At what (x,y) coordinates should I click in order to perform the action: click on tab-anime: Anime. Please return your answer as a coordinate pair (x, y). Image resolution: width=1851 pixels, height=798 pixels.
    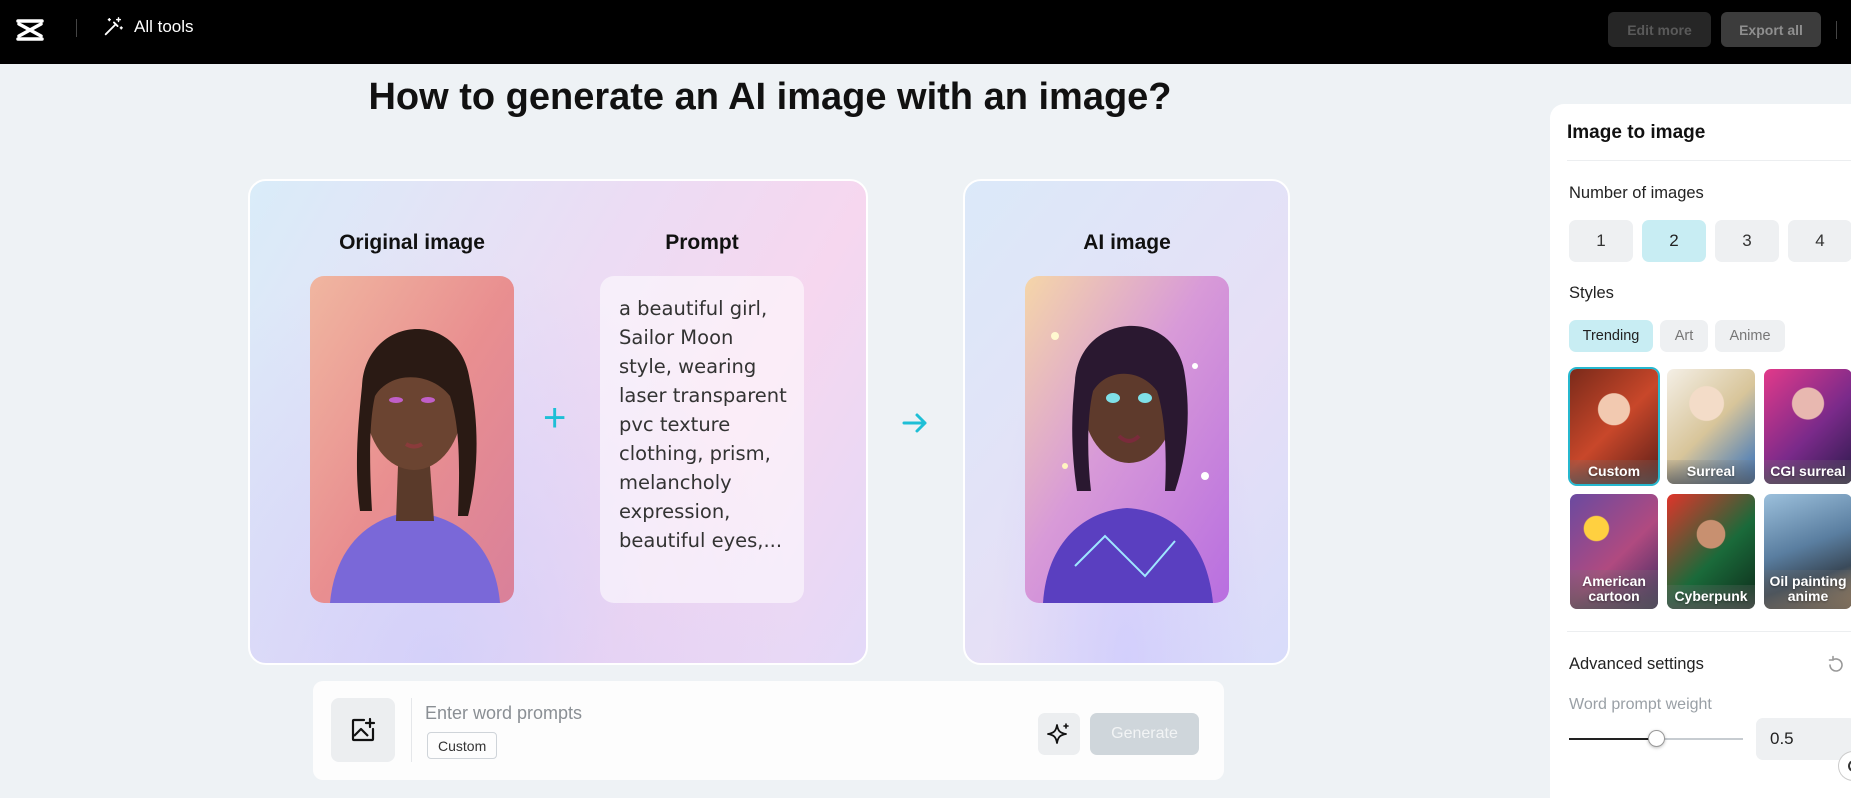
    Looking at the image, I should click on (1750, 336).